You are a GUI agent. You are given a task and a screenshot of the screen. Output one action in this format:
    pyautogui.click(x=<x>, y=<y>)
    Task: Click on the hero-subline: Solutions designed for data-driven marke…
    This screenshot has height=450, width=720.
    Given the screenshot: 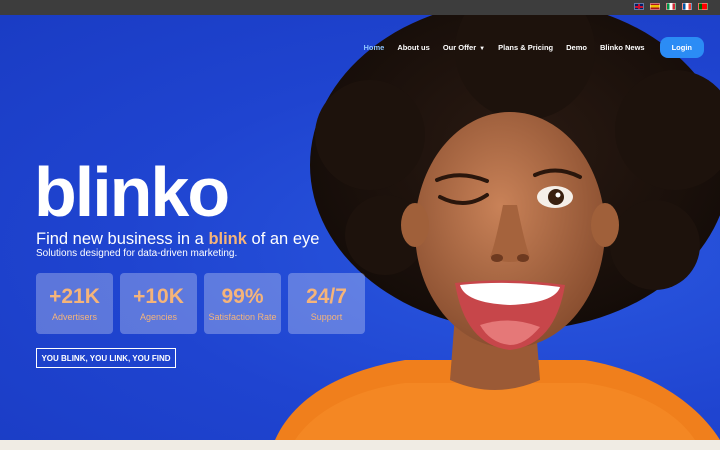 What is the action you would take?
    pyautogui.click(x=137, y=253)
    